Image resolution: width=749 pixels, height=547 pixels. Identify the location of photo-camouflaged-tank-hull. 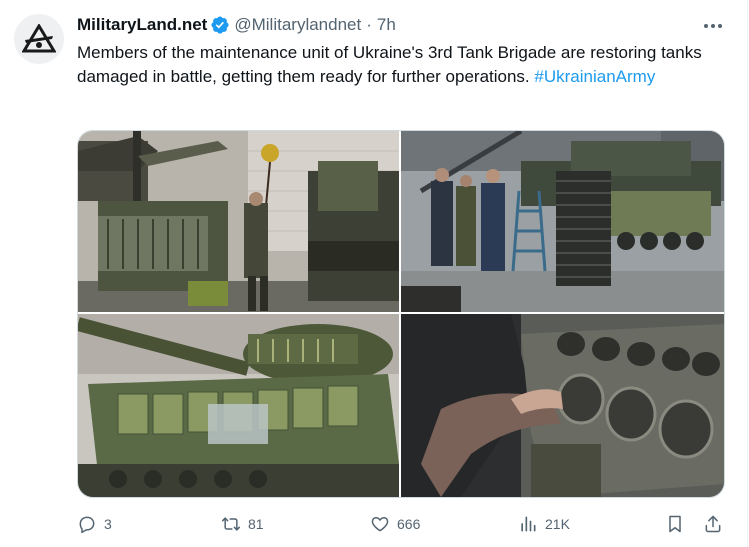
(238, 405).